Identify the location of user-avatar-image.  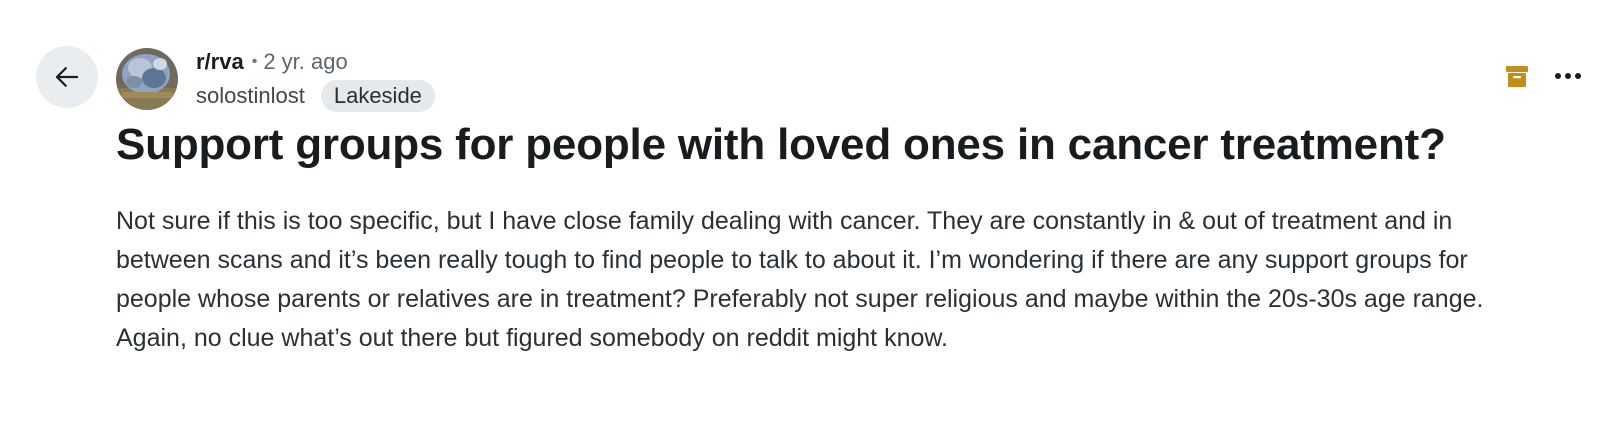
(147, 79).